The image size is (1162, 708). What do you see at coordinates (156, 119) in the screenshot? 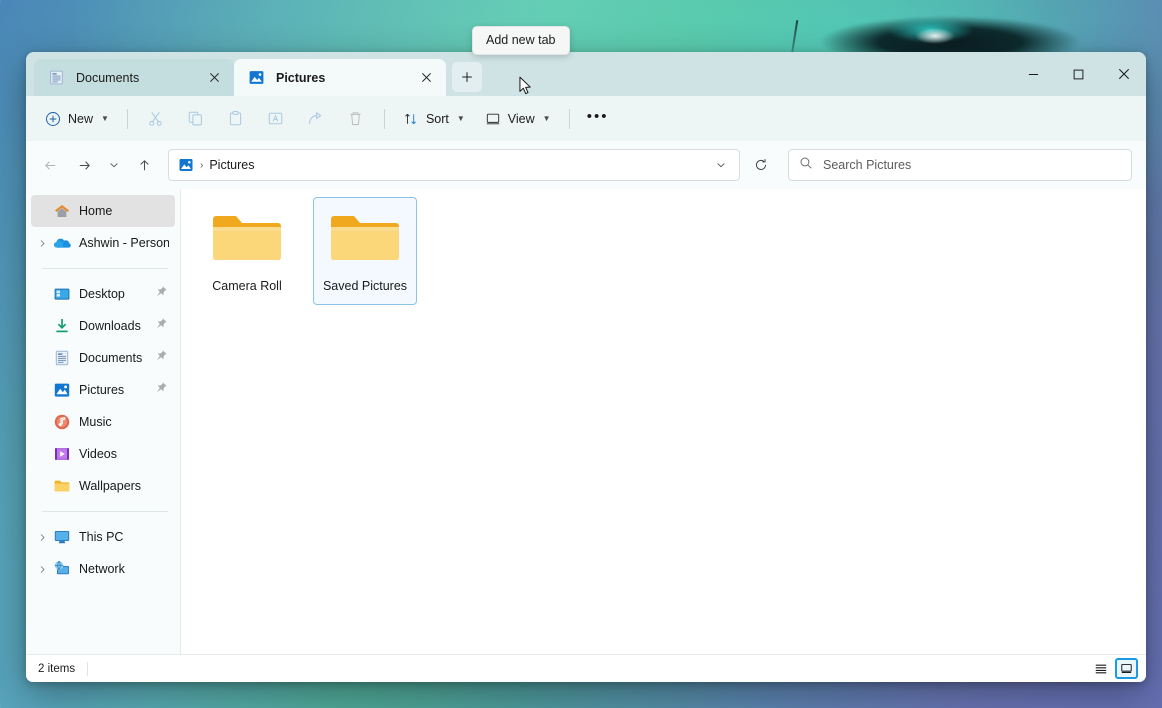
I see `cut-button` at bounding box center [156, 119].